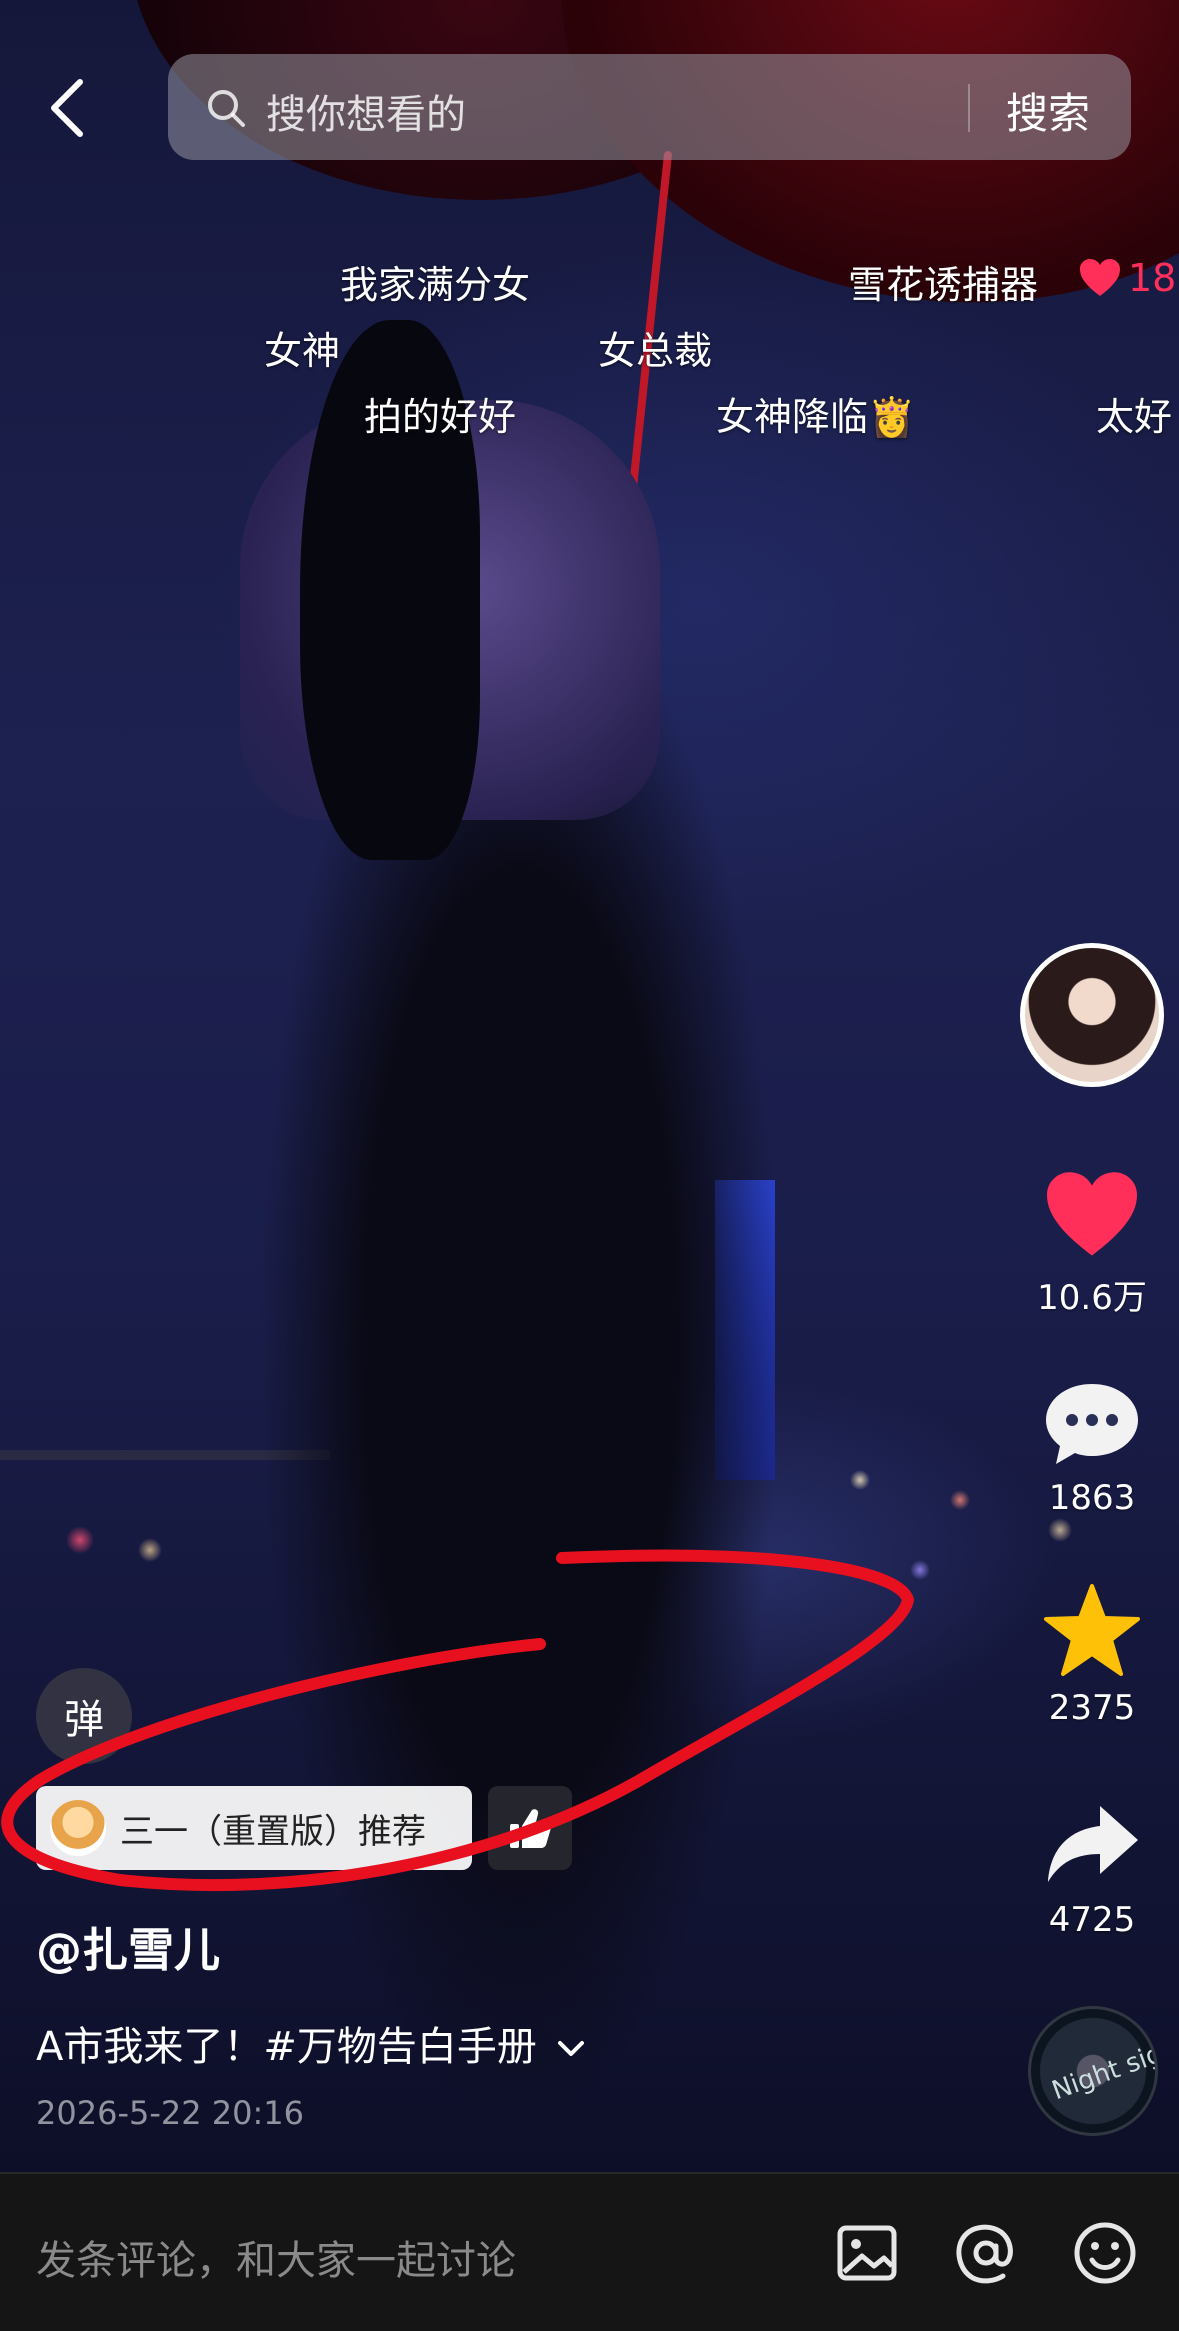 The image size is (1179, 2331). Describe the element at coordinates (1092, 1015) in the screenshot. I see `creator-avatar` at that location.